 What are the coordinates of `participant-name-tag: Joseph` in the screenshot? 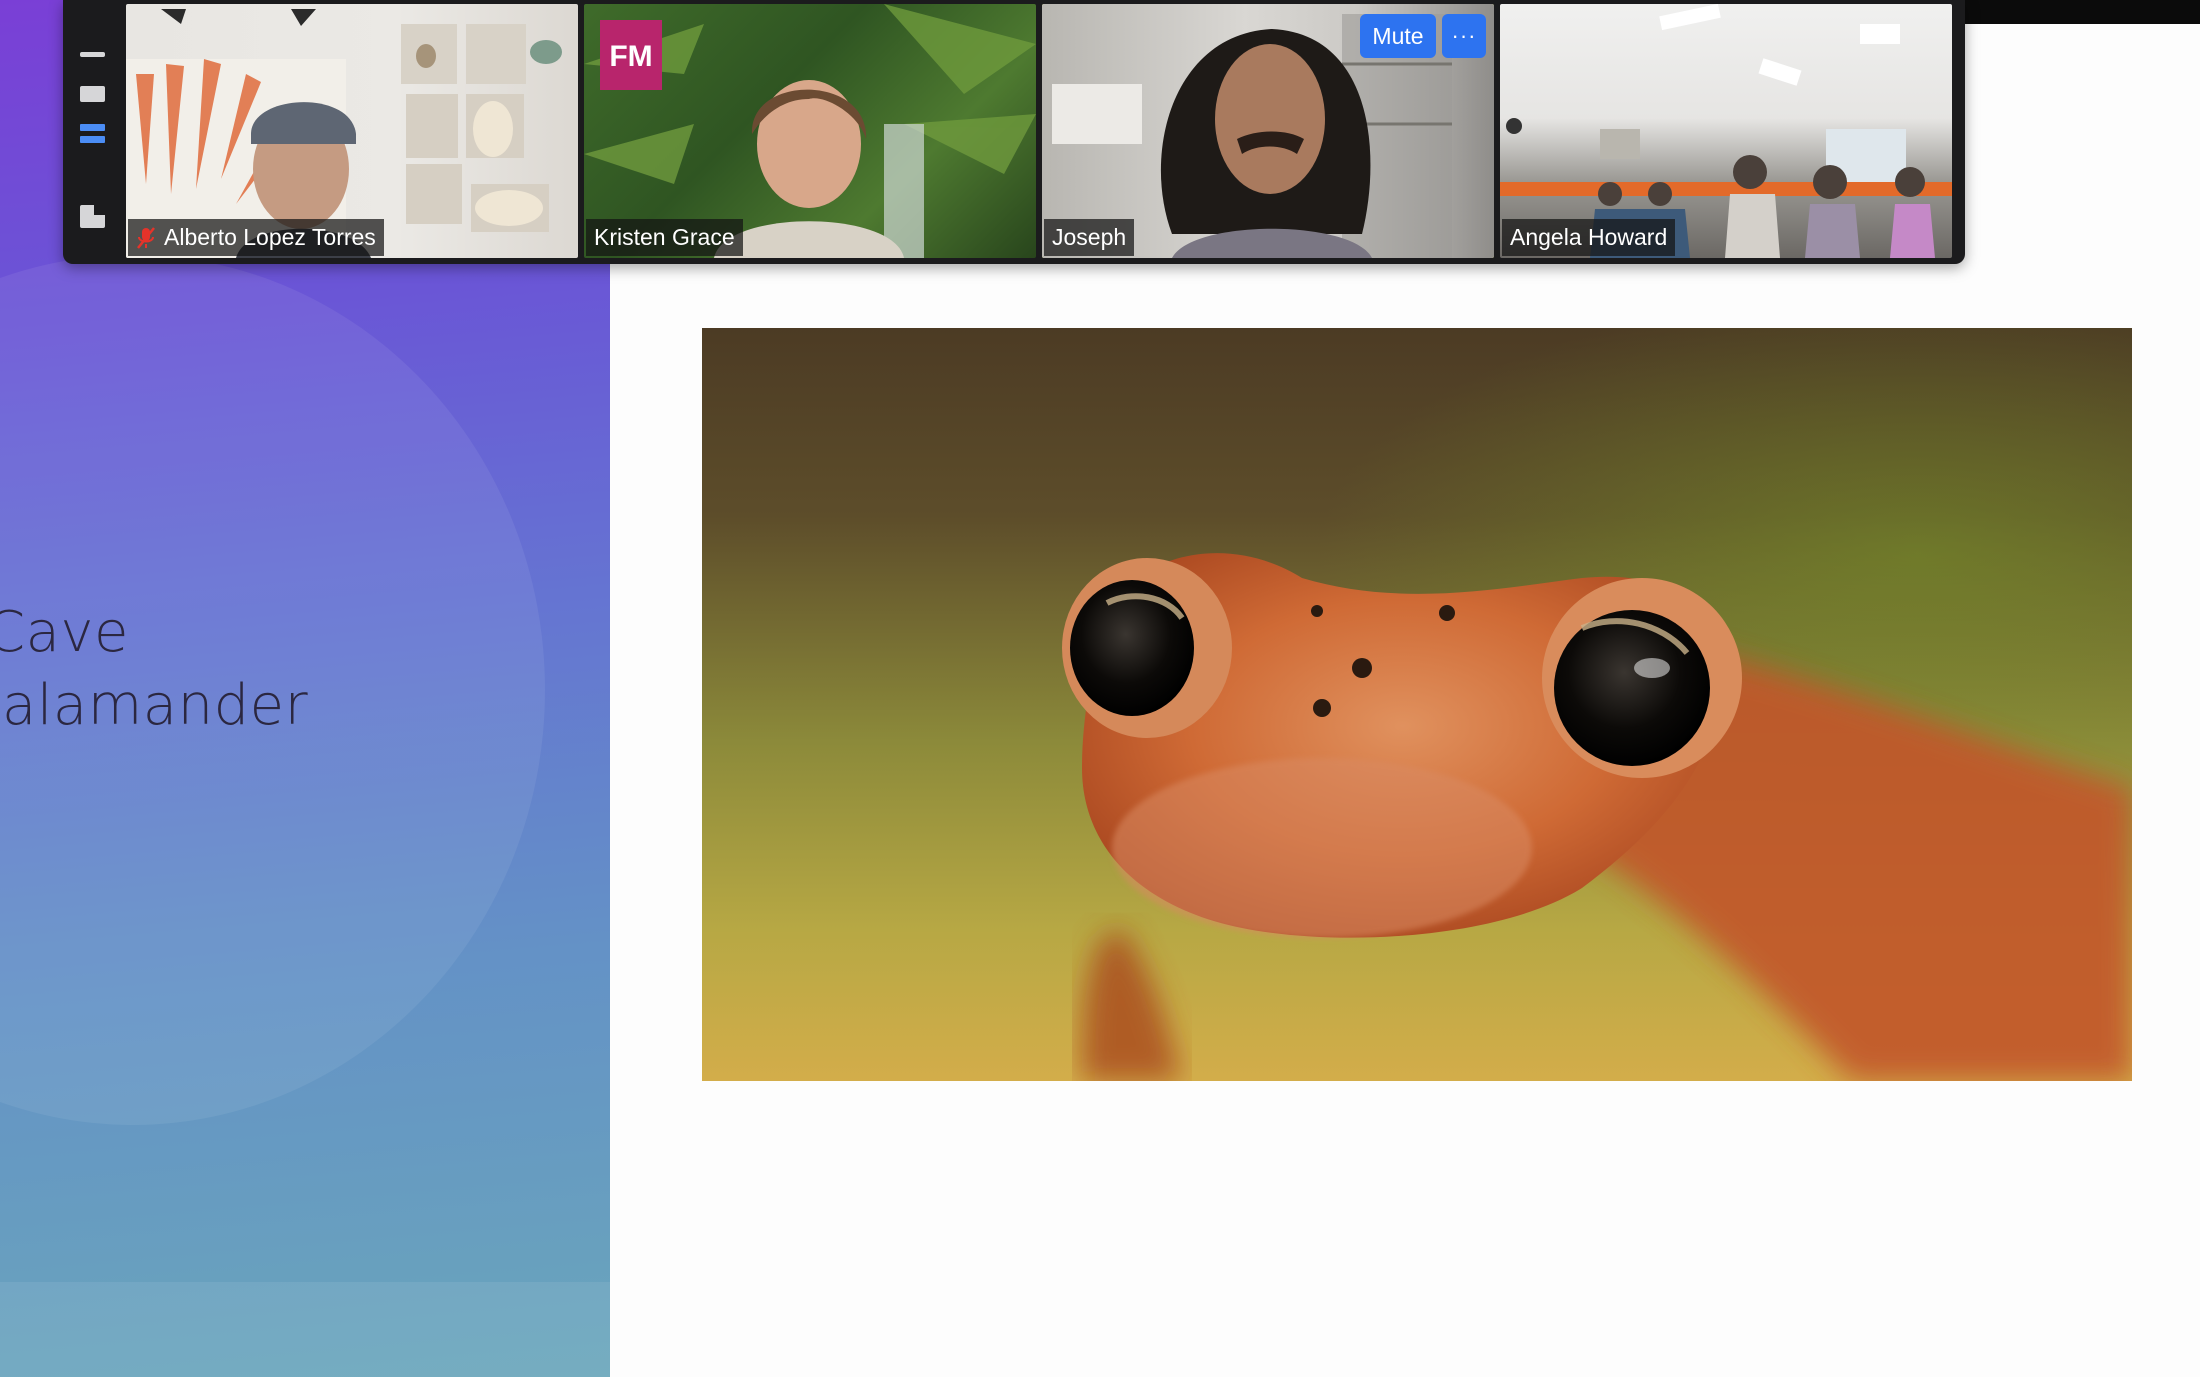 It's located at (1089, 237).